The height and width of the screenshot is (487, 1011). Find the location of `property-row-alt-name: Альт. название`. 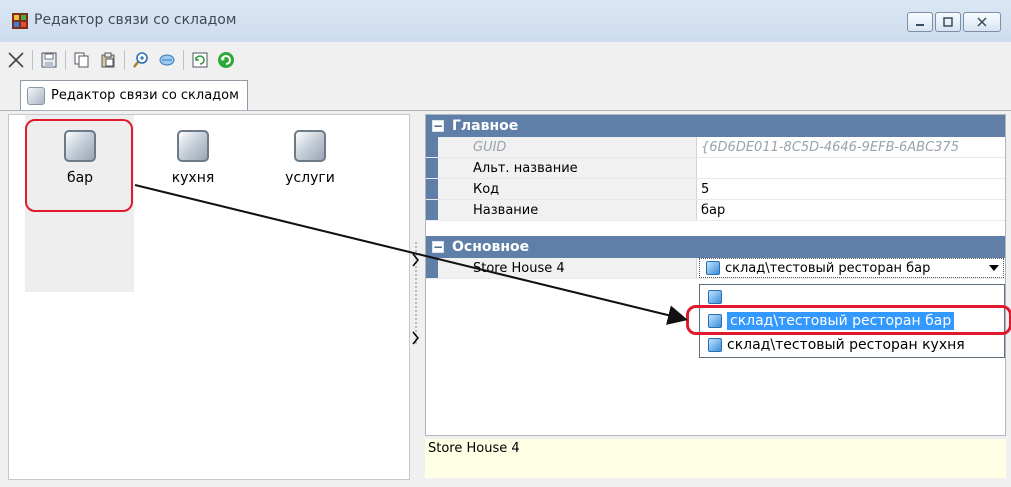

property-row-alt-name: Альт. название is located at coordinates (715, 168).